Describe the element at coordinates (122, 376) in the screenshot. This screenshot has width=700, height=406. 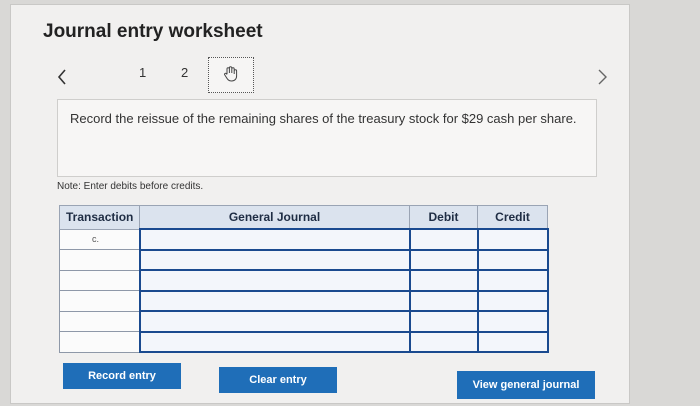
I see `record-entry-button: Record entry` at that location.